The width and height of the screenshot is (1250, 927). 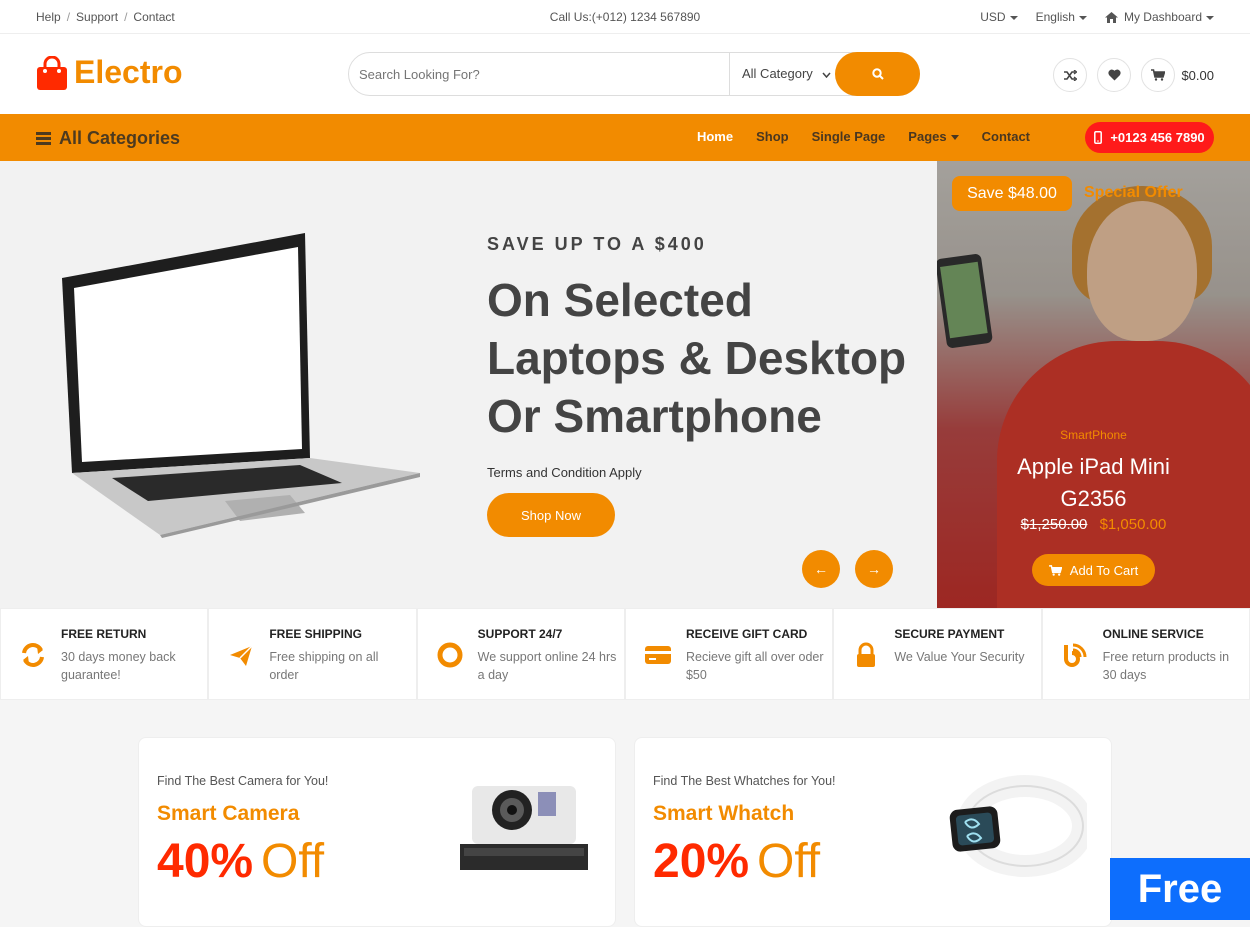 What do you see at coordinates (241, 655) in the screenshot?
I see `paper-plane-icon` at bounding box center [241, 655].